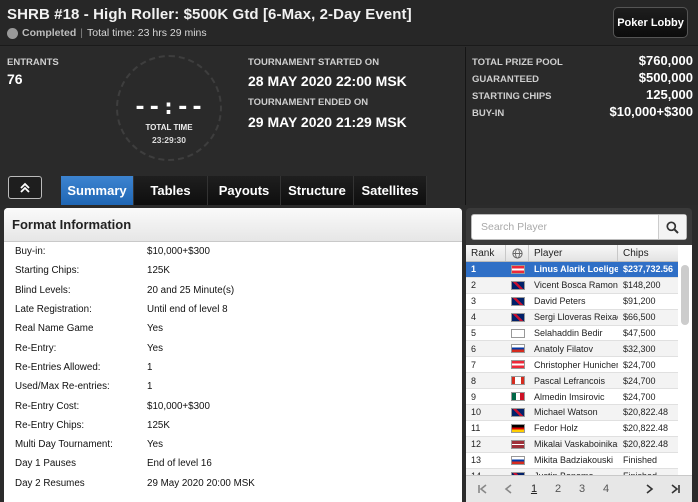  Describe the element at coordinates (576, 285) in the screenshot. I see `player-name: Vicent Bosca Ramon` at that location.